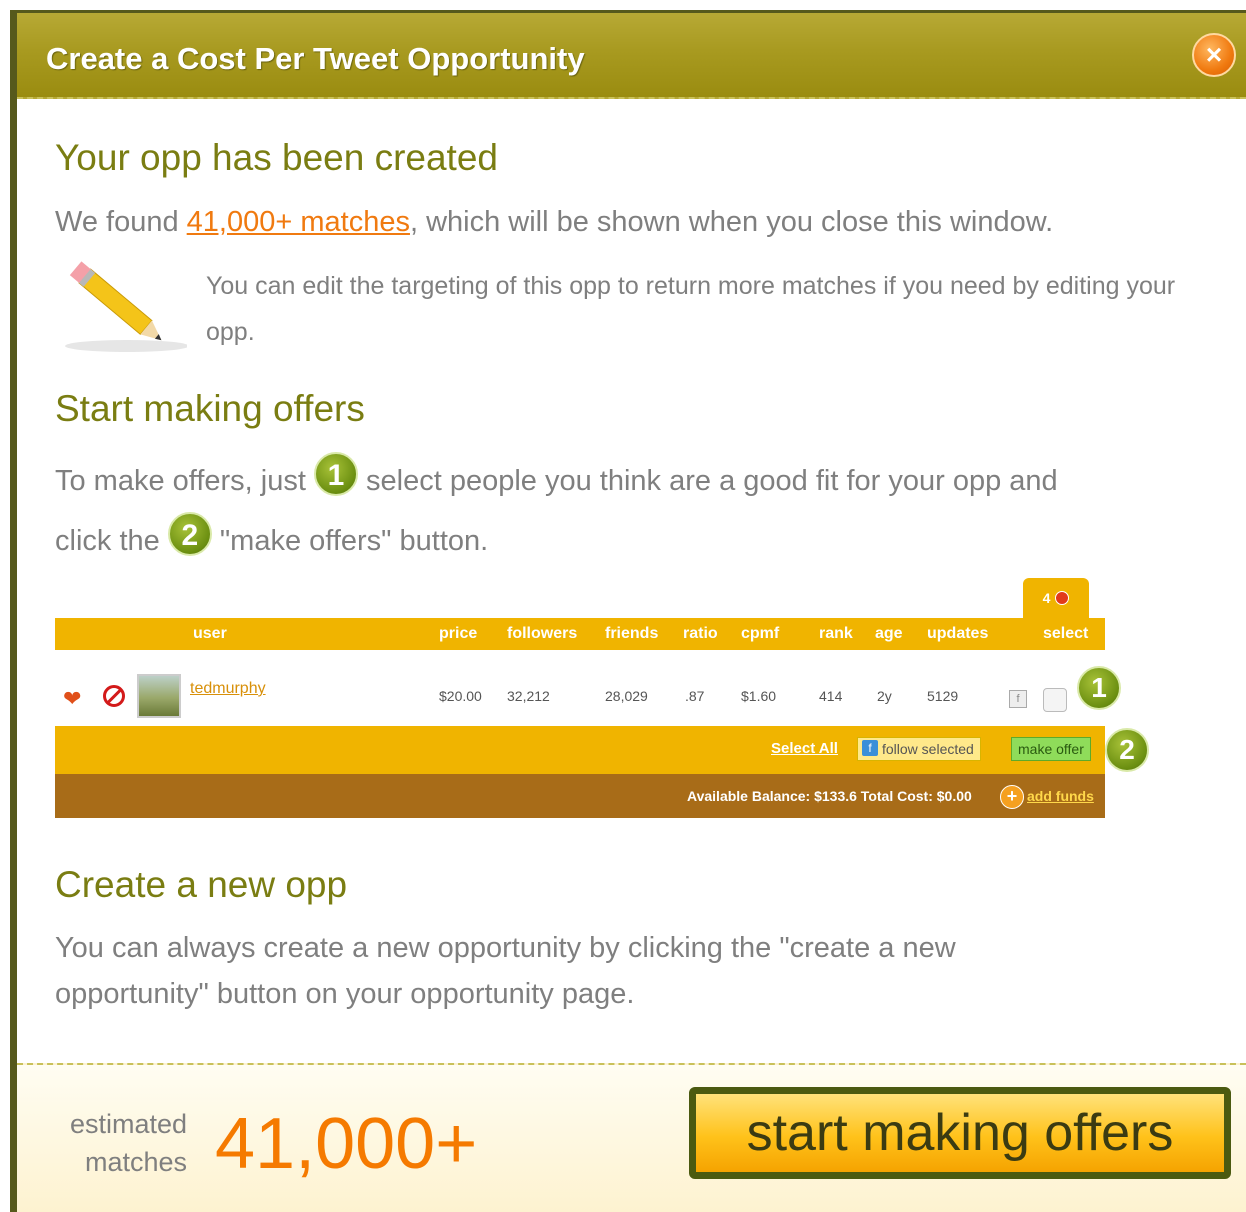 This screenshot has height=1212, width=1246. What do you see at coordinates (542, 633) in the screenshot?
I see `col-followers: followers` at bounding box center [542, 633].